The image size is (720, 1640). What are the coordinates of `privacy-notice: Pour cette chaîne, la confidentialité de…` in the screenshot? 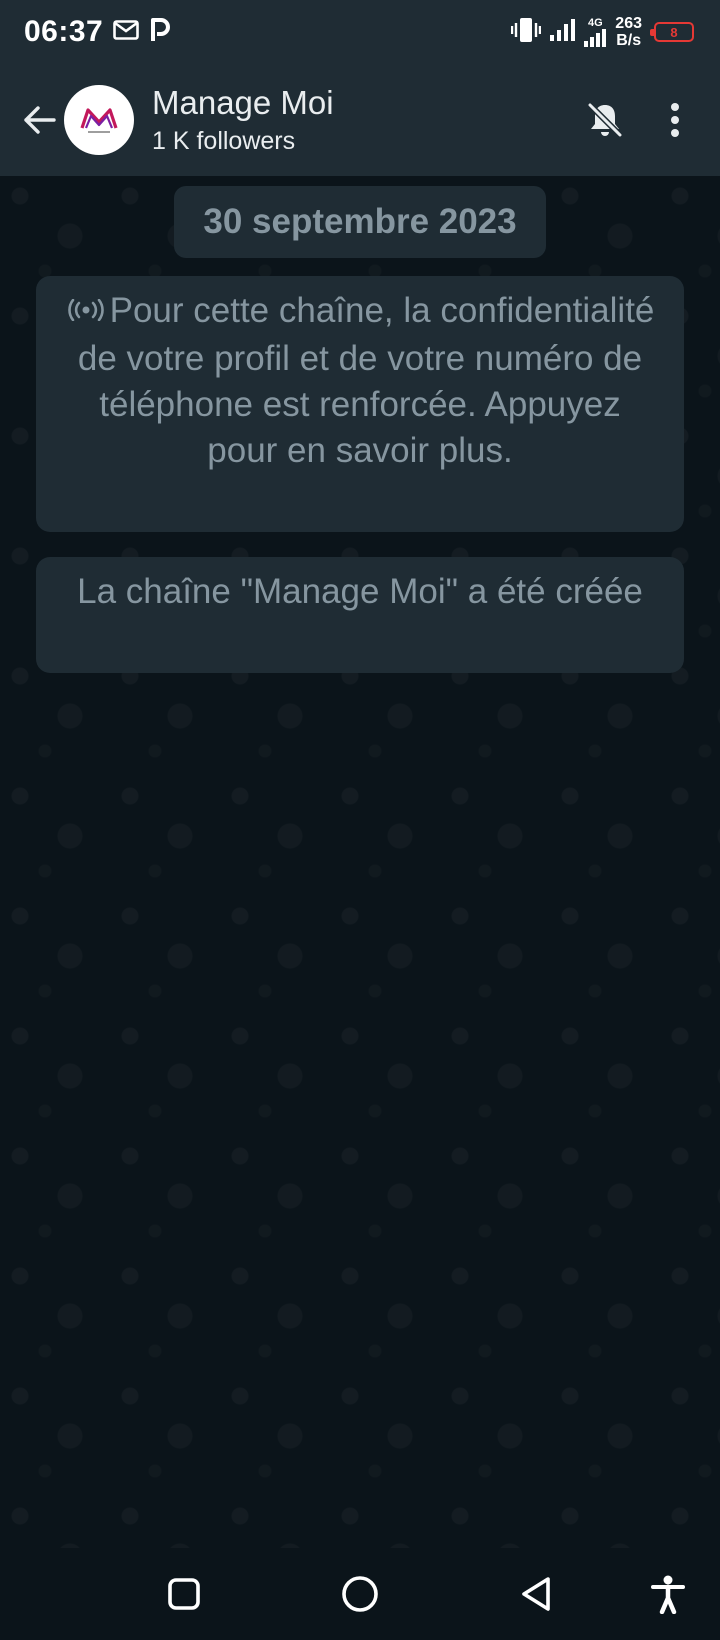 It's located at (360, 404).